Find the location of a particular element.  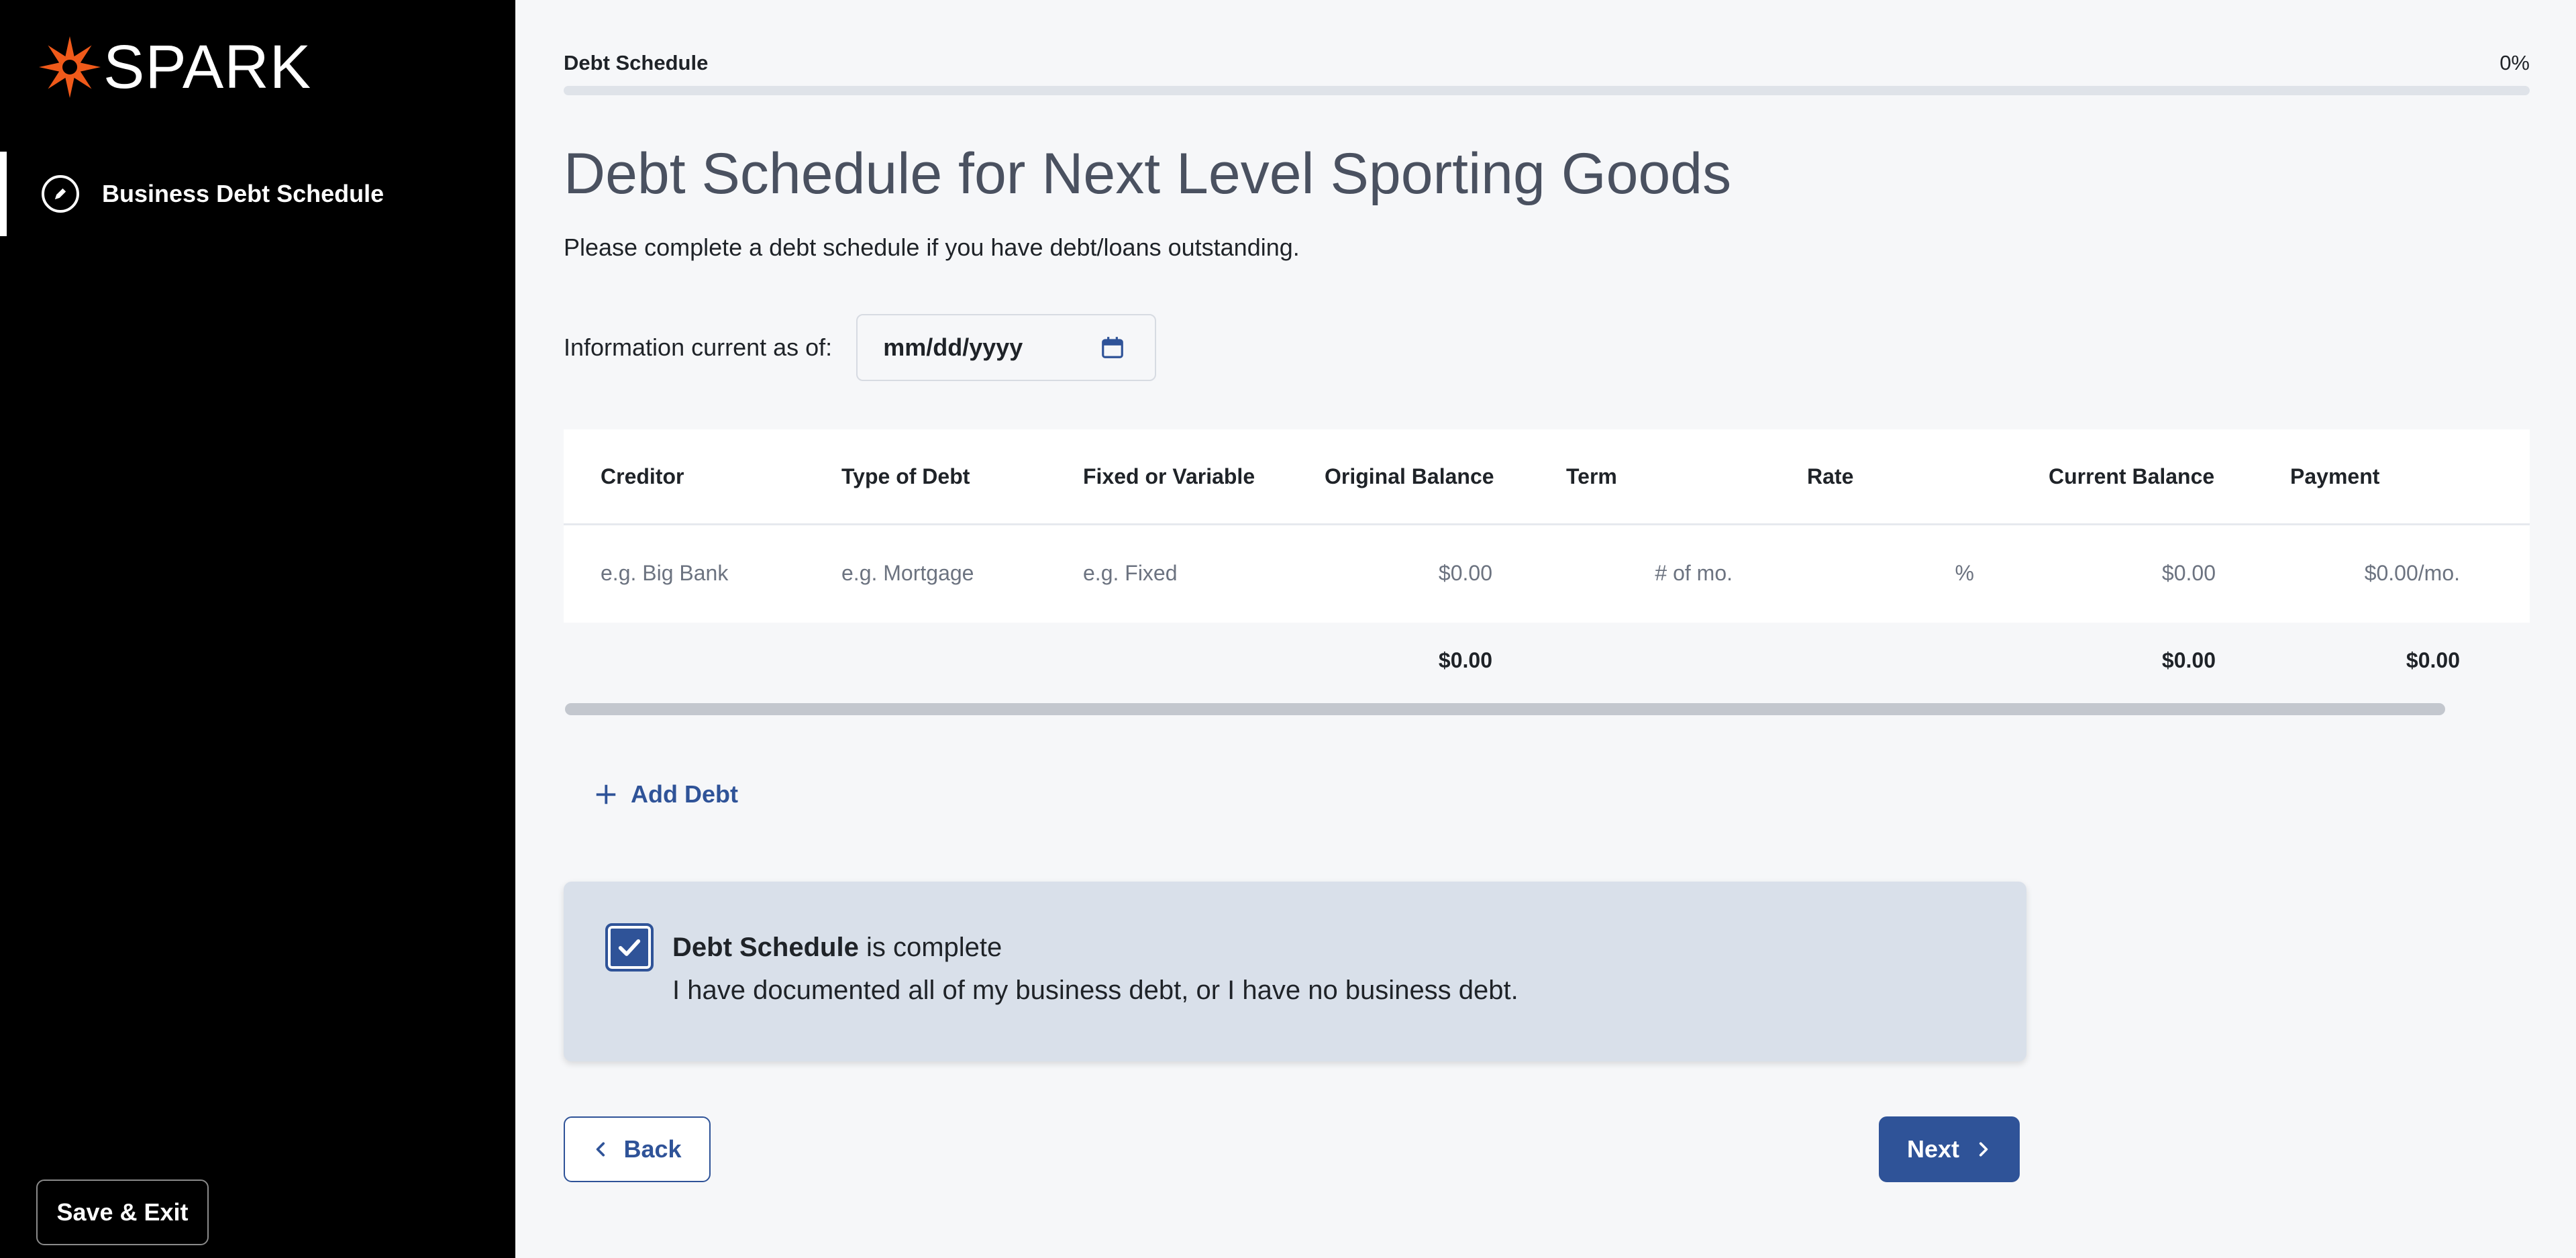

plus-icon is located at coordinates (606, 794).